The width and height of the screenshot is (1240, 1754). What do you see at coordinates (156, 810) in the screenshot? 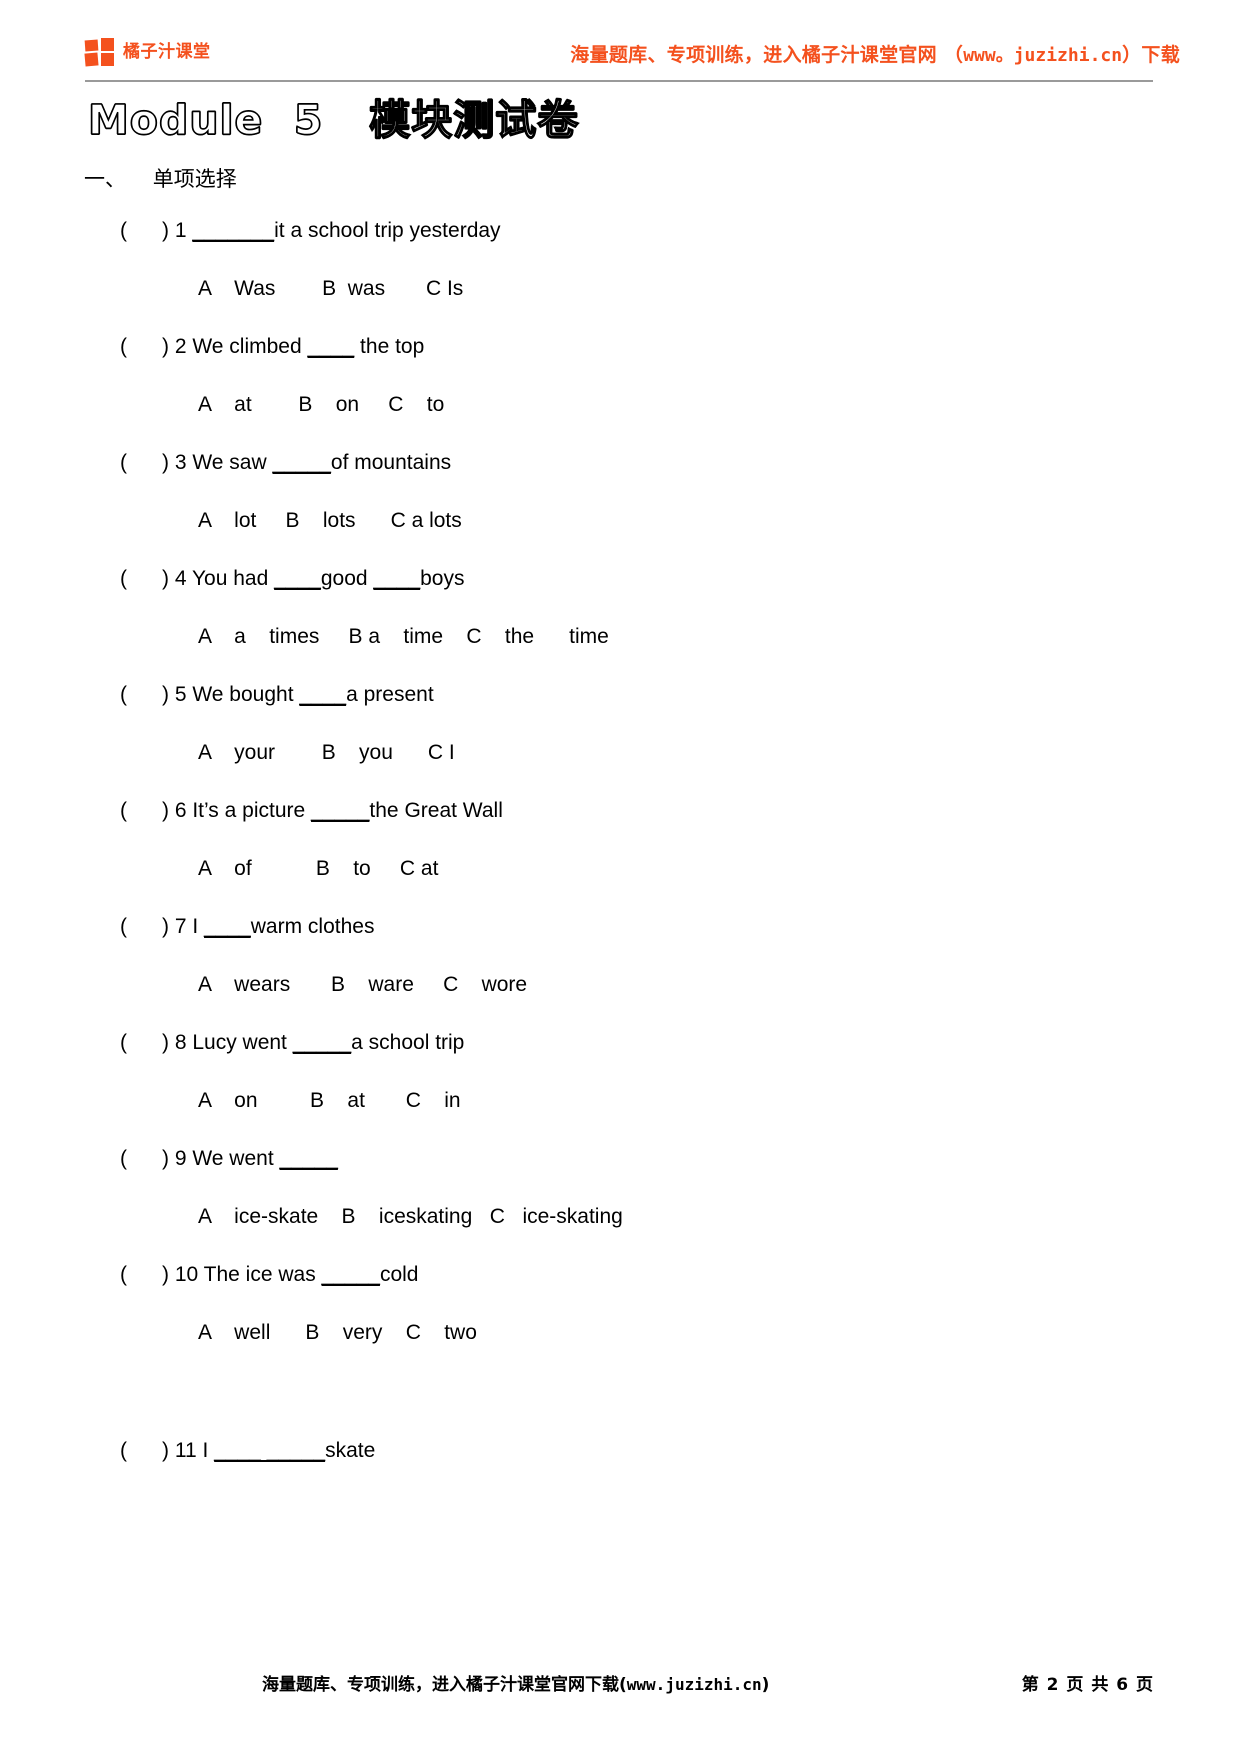
I see `answer-bracket: ( ) 6` at bounding box center [156, 810].